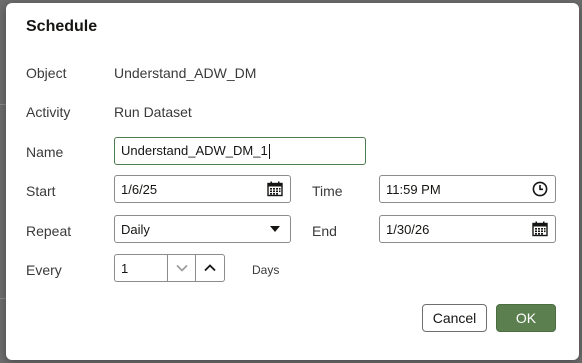  What do you see at coordinates (46, 73) in the screenshot?
I see `object-label: Object` at bounding box center [46, 73].